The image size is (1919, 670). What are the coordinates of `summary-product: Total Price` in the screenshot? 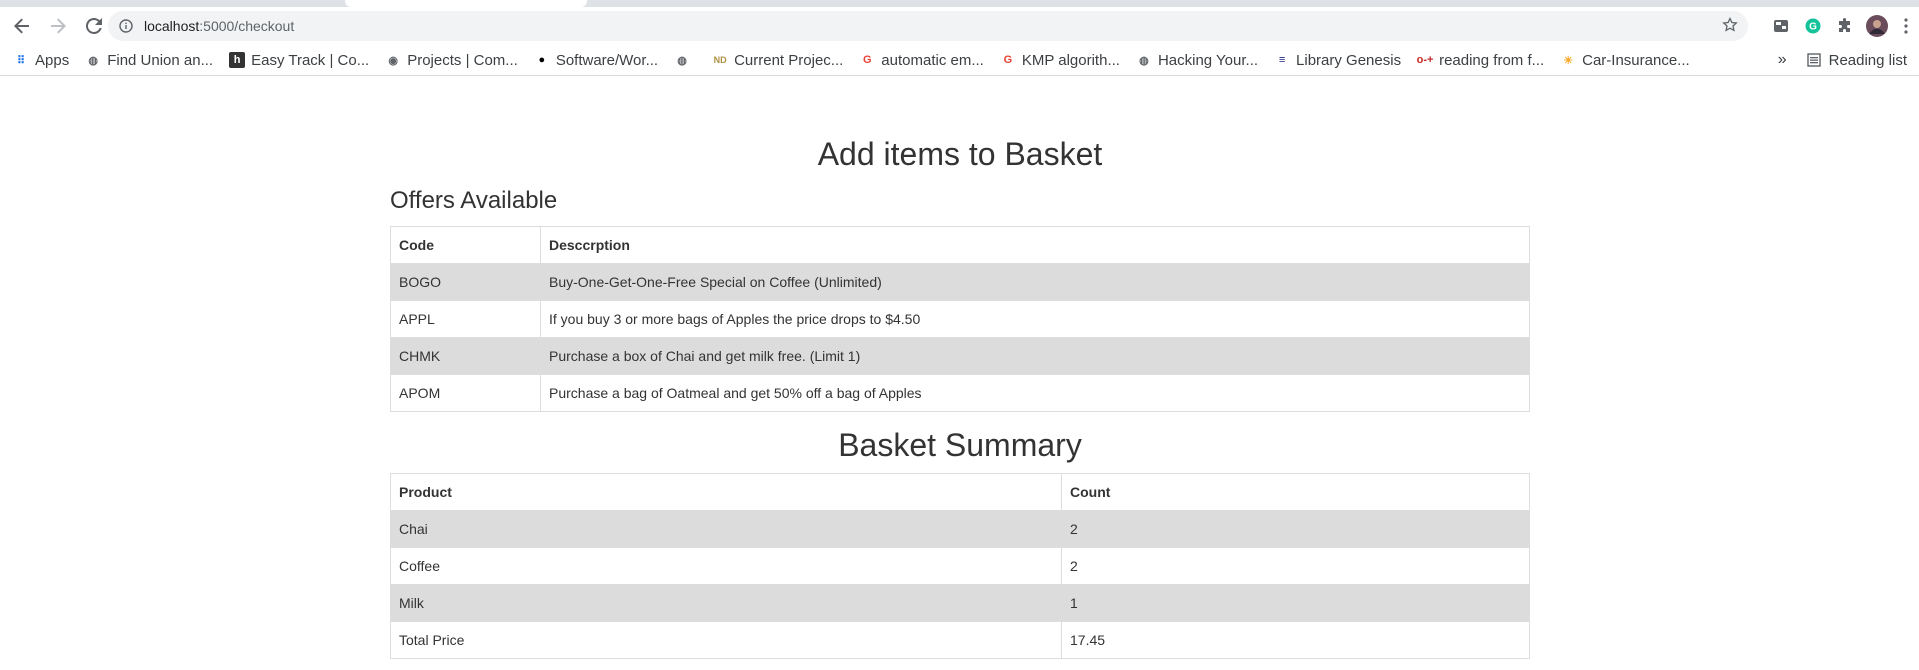 It's located at (726, 640).